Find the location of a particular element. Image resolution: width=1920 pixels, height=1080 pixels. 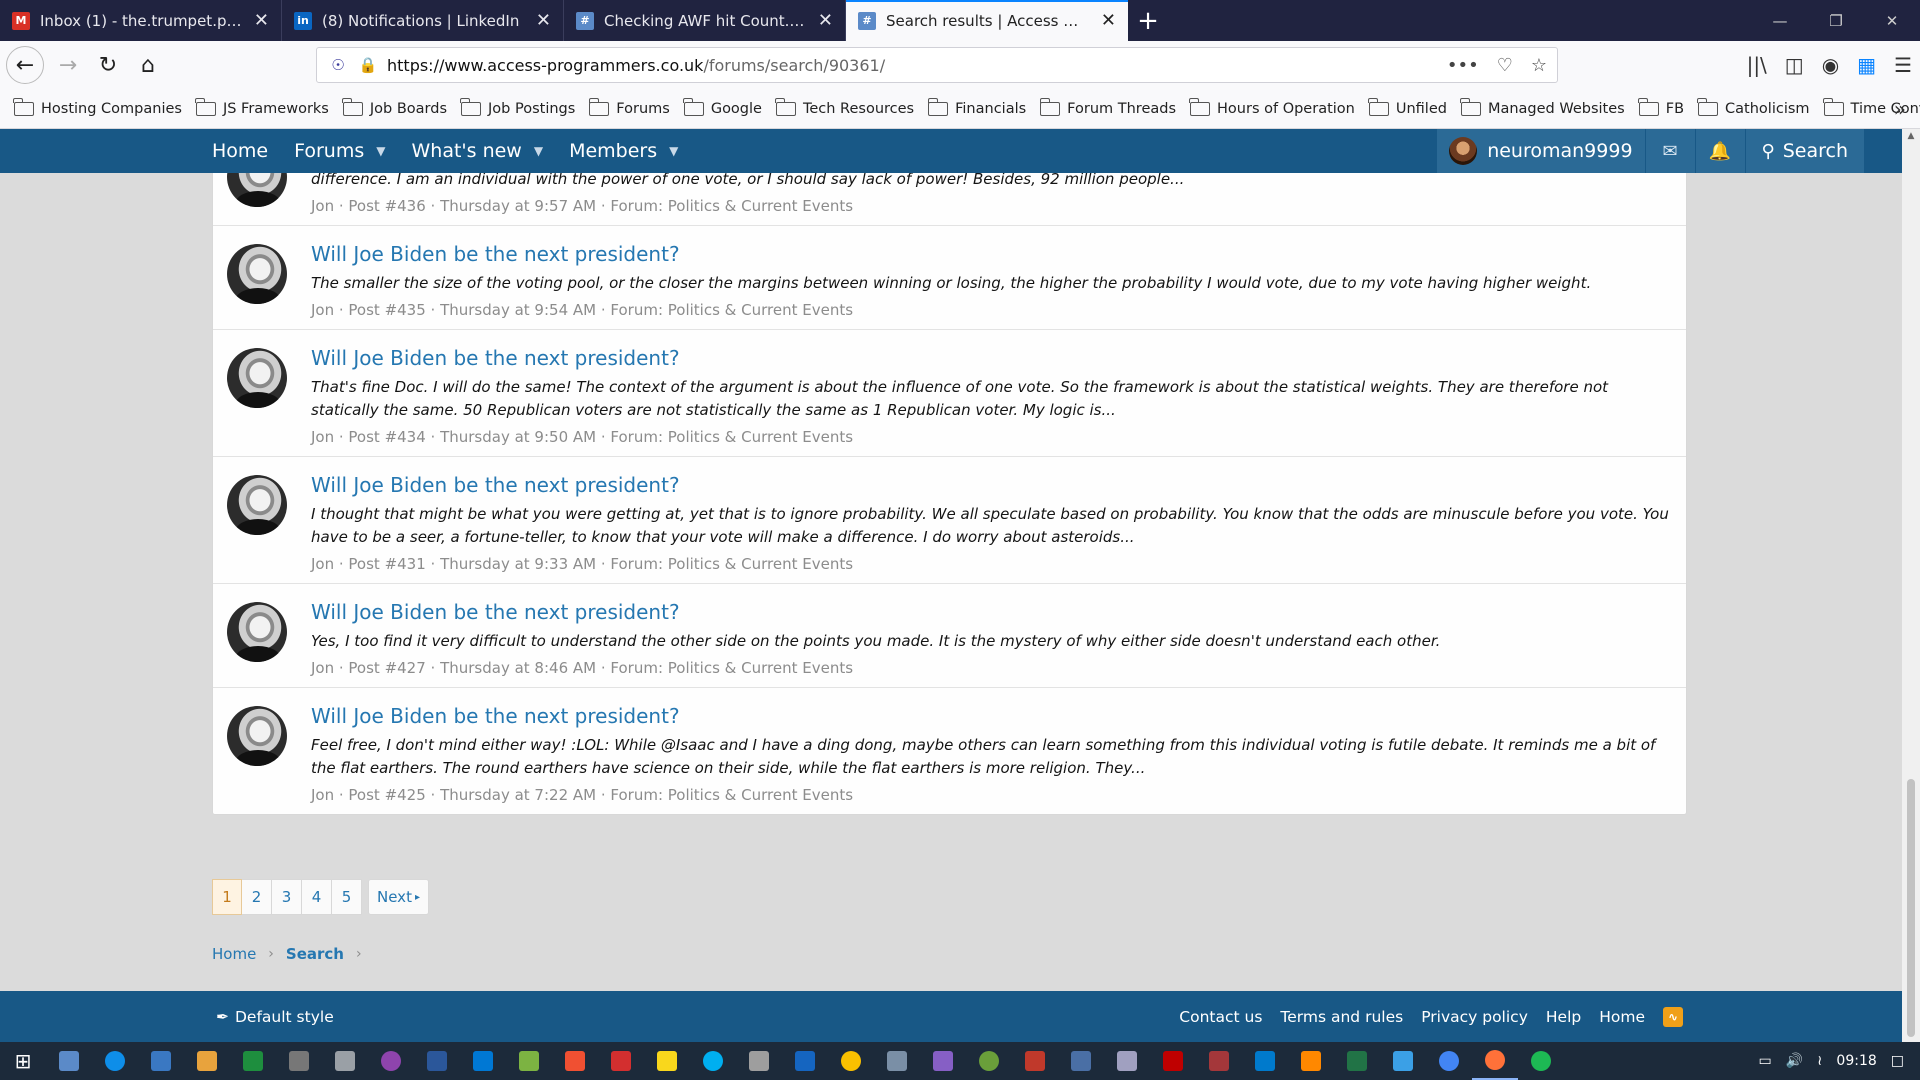

page-link: 1 is located at coordinates (227, 897).